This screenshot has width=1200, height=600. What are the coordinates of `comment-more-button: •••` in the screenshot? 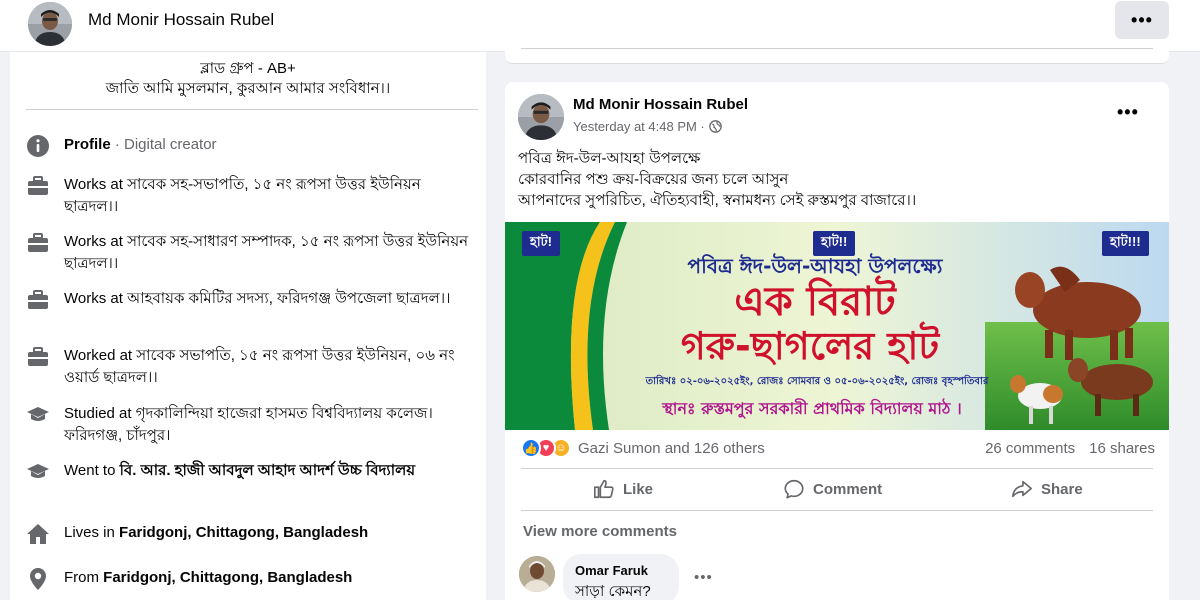 It's located at (703, 577).